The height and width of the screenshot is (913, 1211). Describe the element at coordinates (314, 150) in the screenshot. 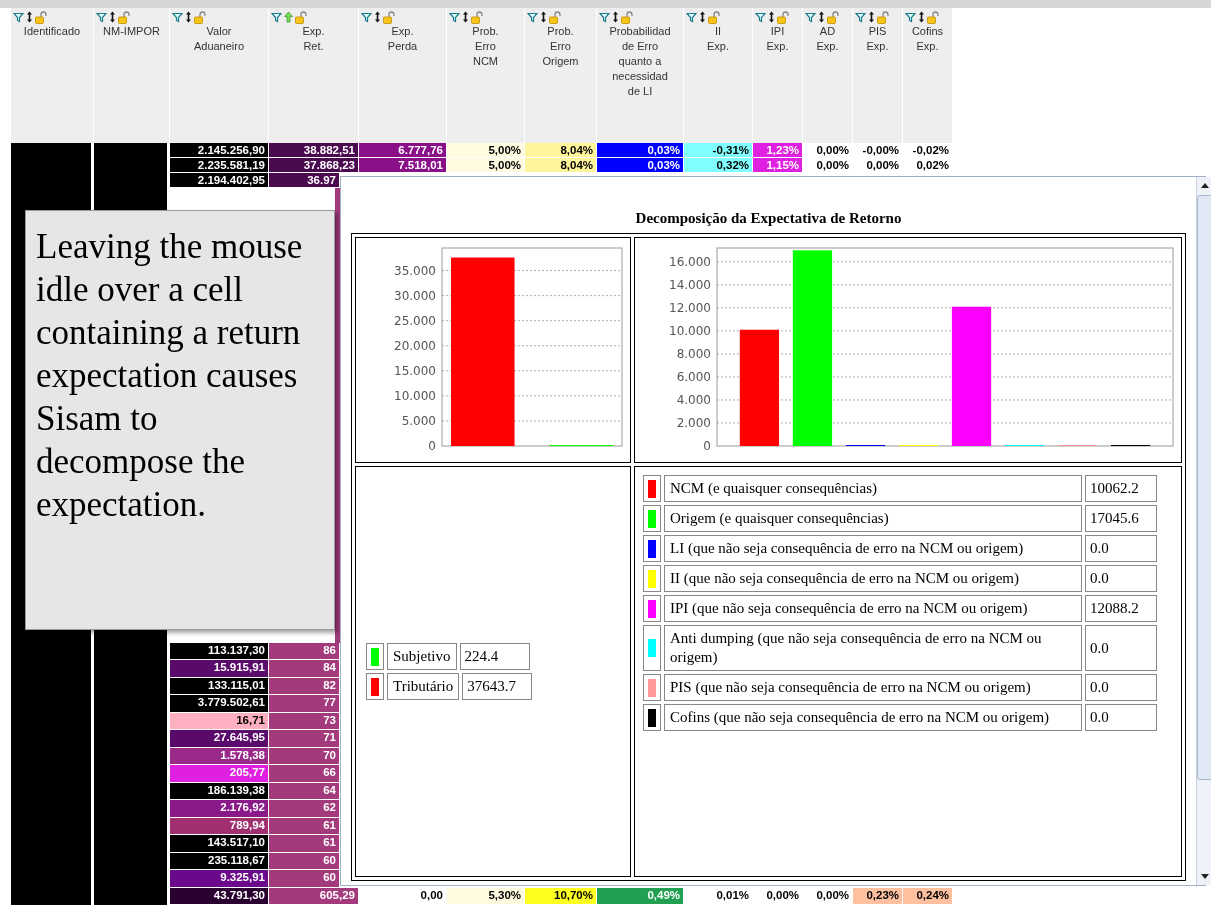

I see `table-cell: 38.882,51` at that location.